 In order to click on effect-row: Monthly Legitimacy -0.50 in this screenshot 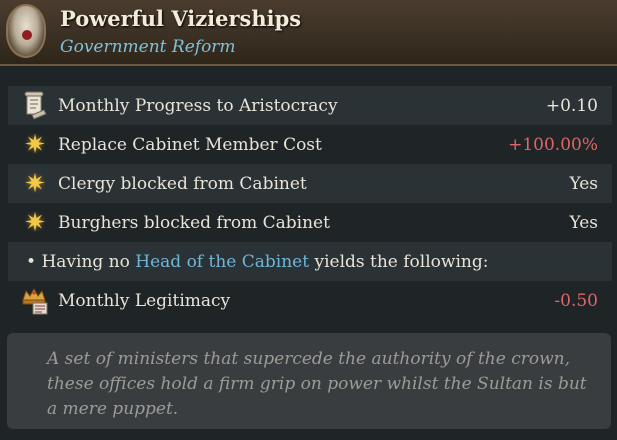, I will do `click(310, 300)`.